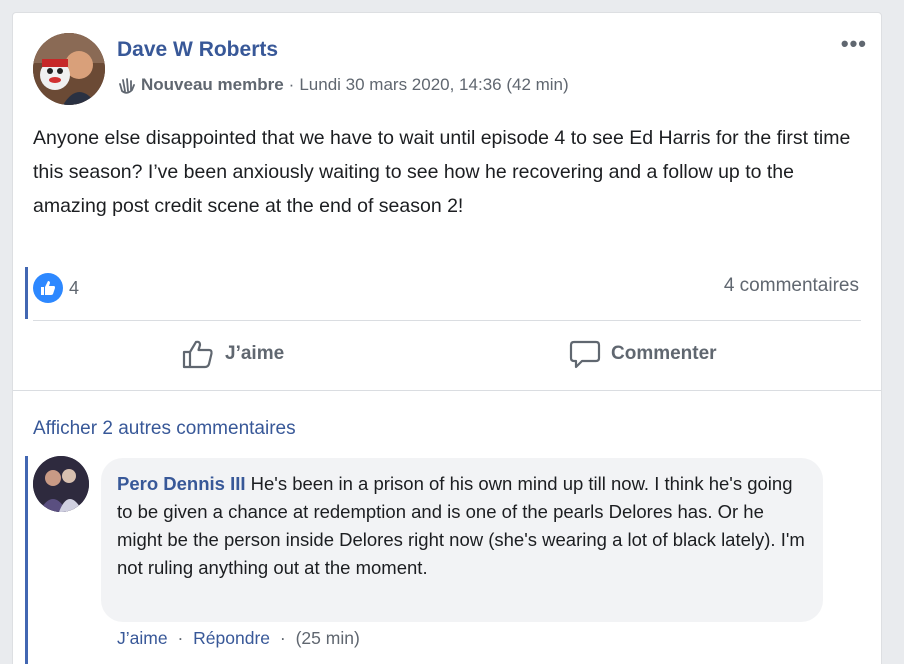  Describe the element at coordinates (447, 390) in the screenshot. I see `comments-section-divider` at that location.